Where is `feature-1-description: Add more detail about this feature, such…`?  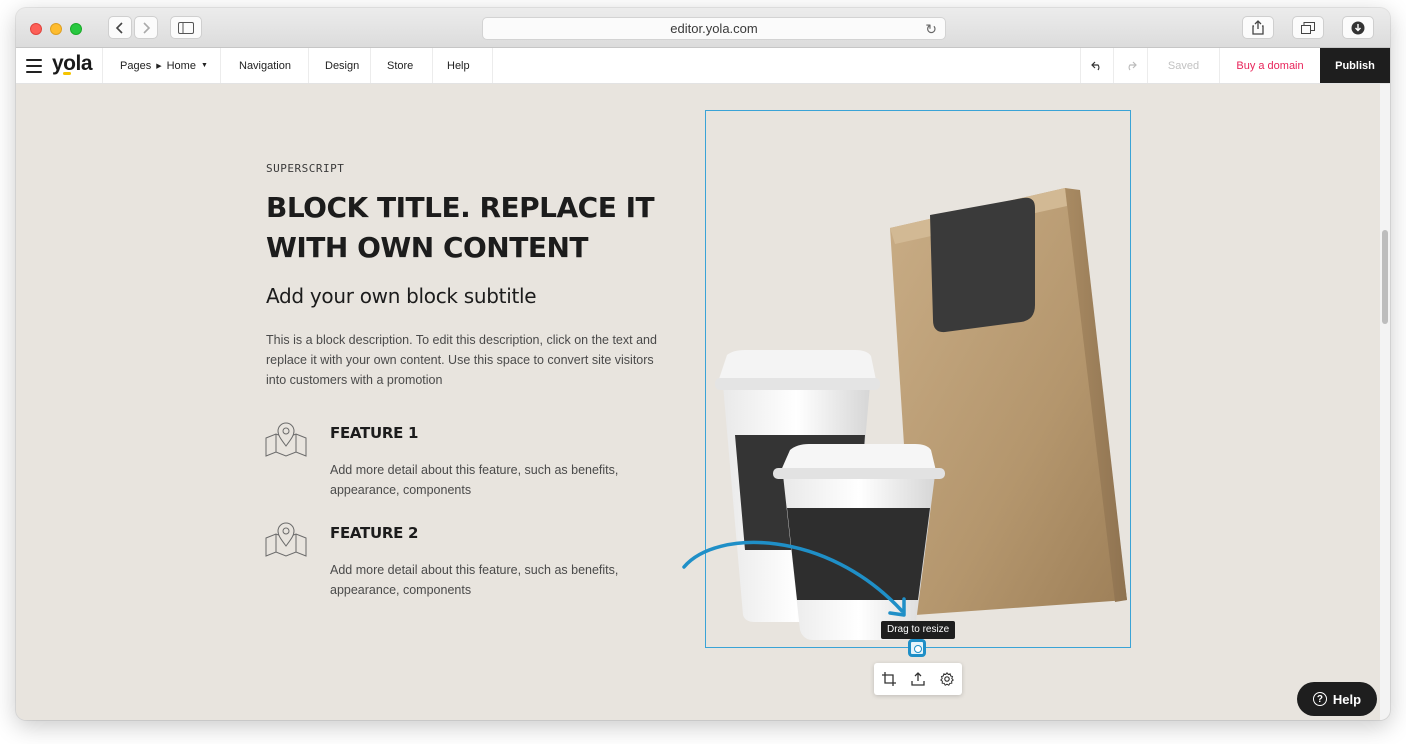
feature-1-description: Add more detail about this feature, such… is located at coordinates (480, 480).